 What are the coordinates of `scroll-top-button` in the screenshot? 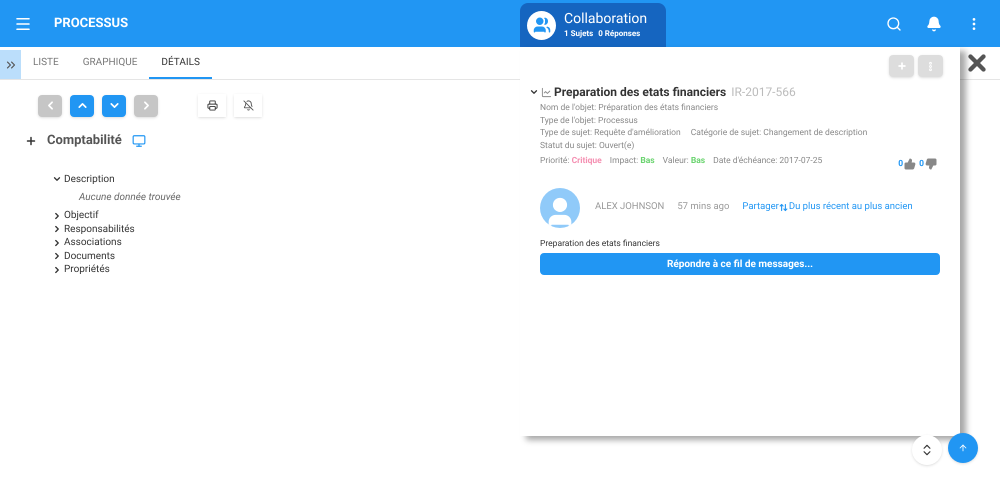 It's located at (963, 448).